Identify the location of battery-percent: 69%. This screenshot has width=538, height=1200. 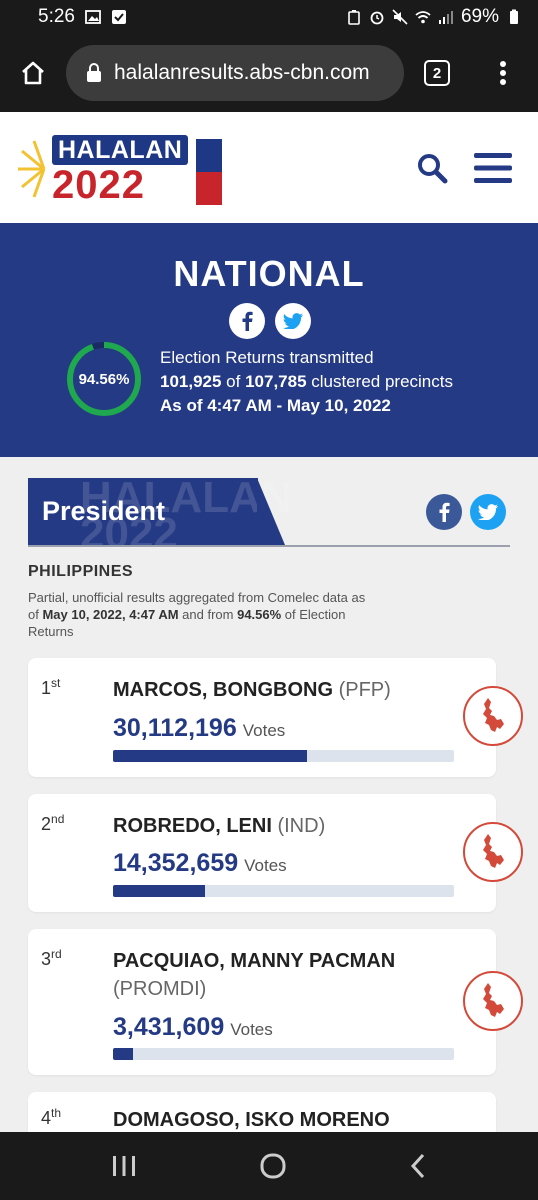
(479, 16).